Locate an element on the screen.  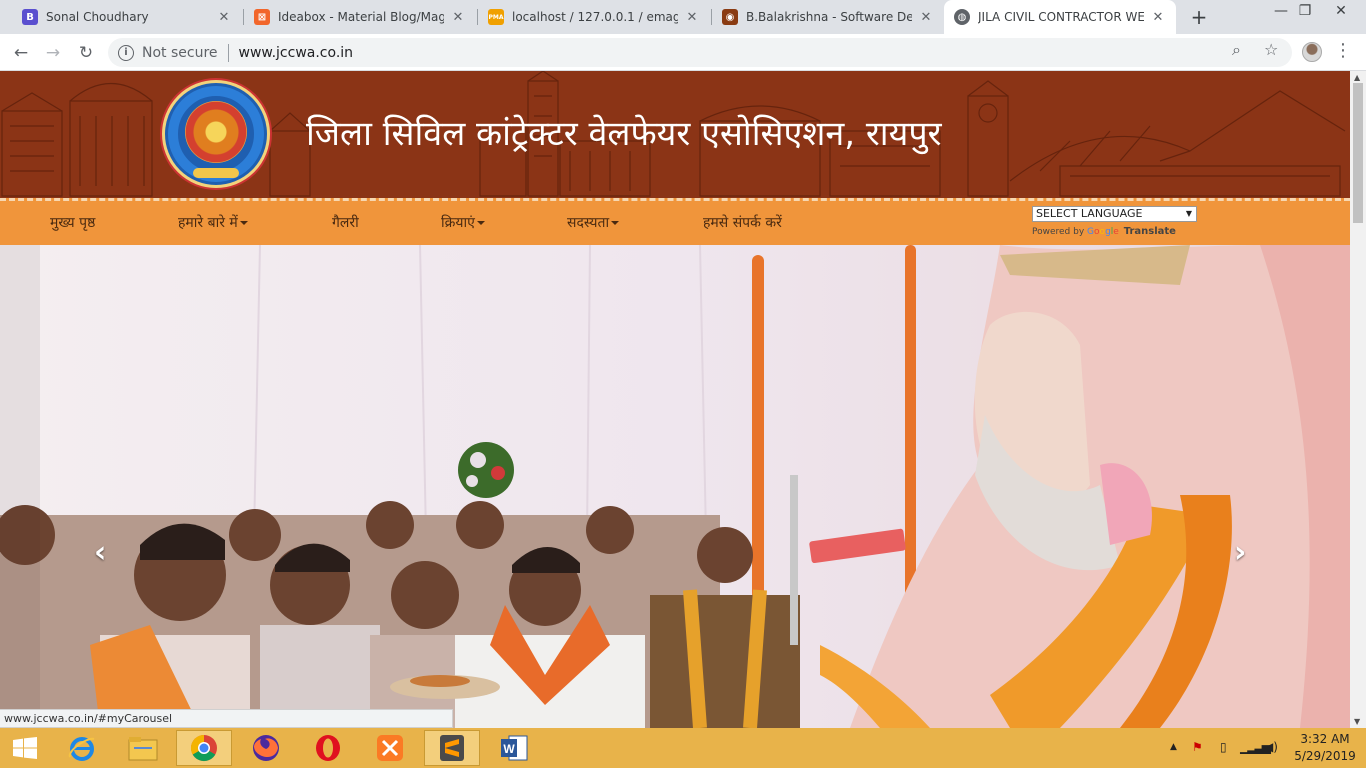
chrome-button is located at coordinates (204, 748).